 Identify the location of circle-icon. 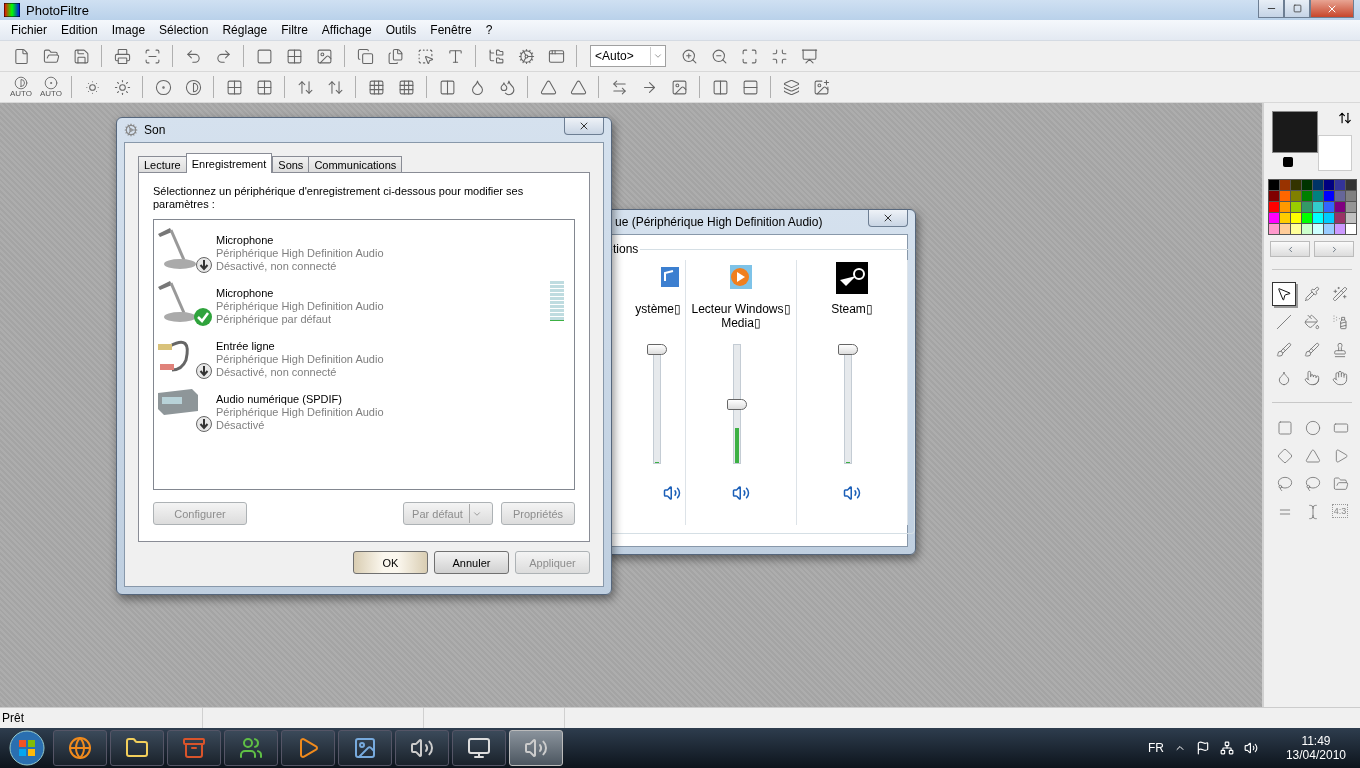
(1313, 428).